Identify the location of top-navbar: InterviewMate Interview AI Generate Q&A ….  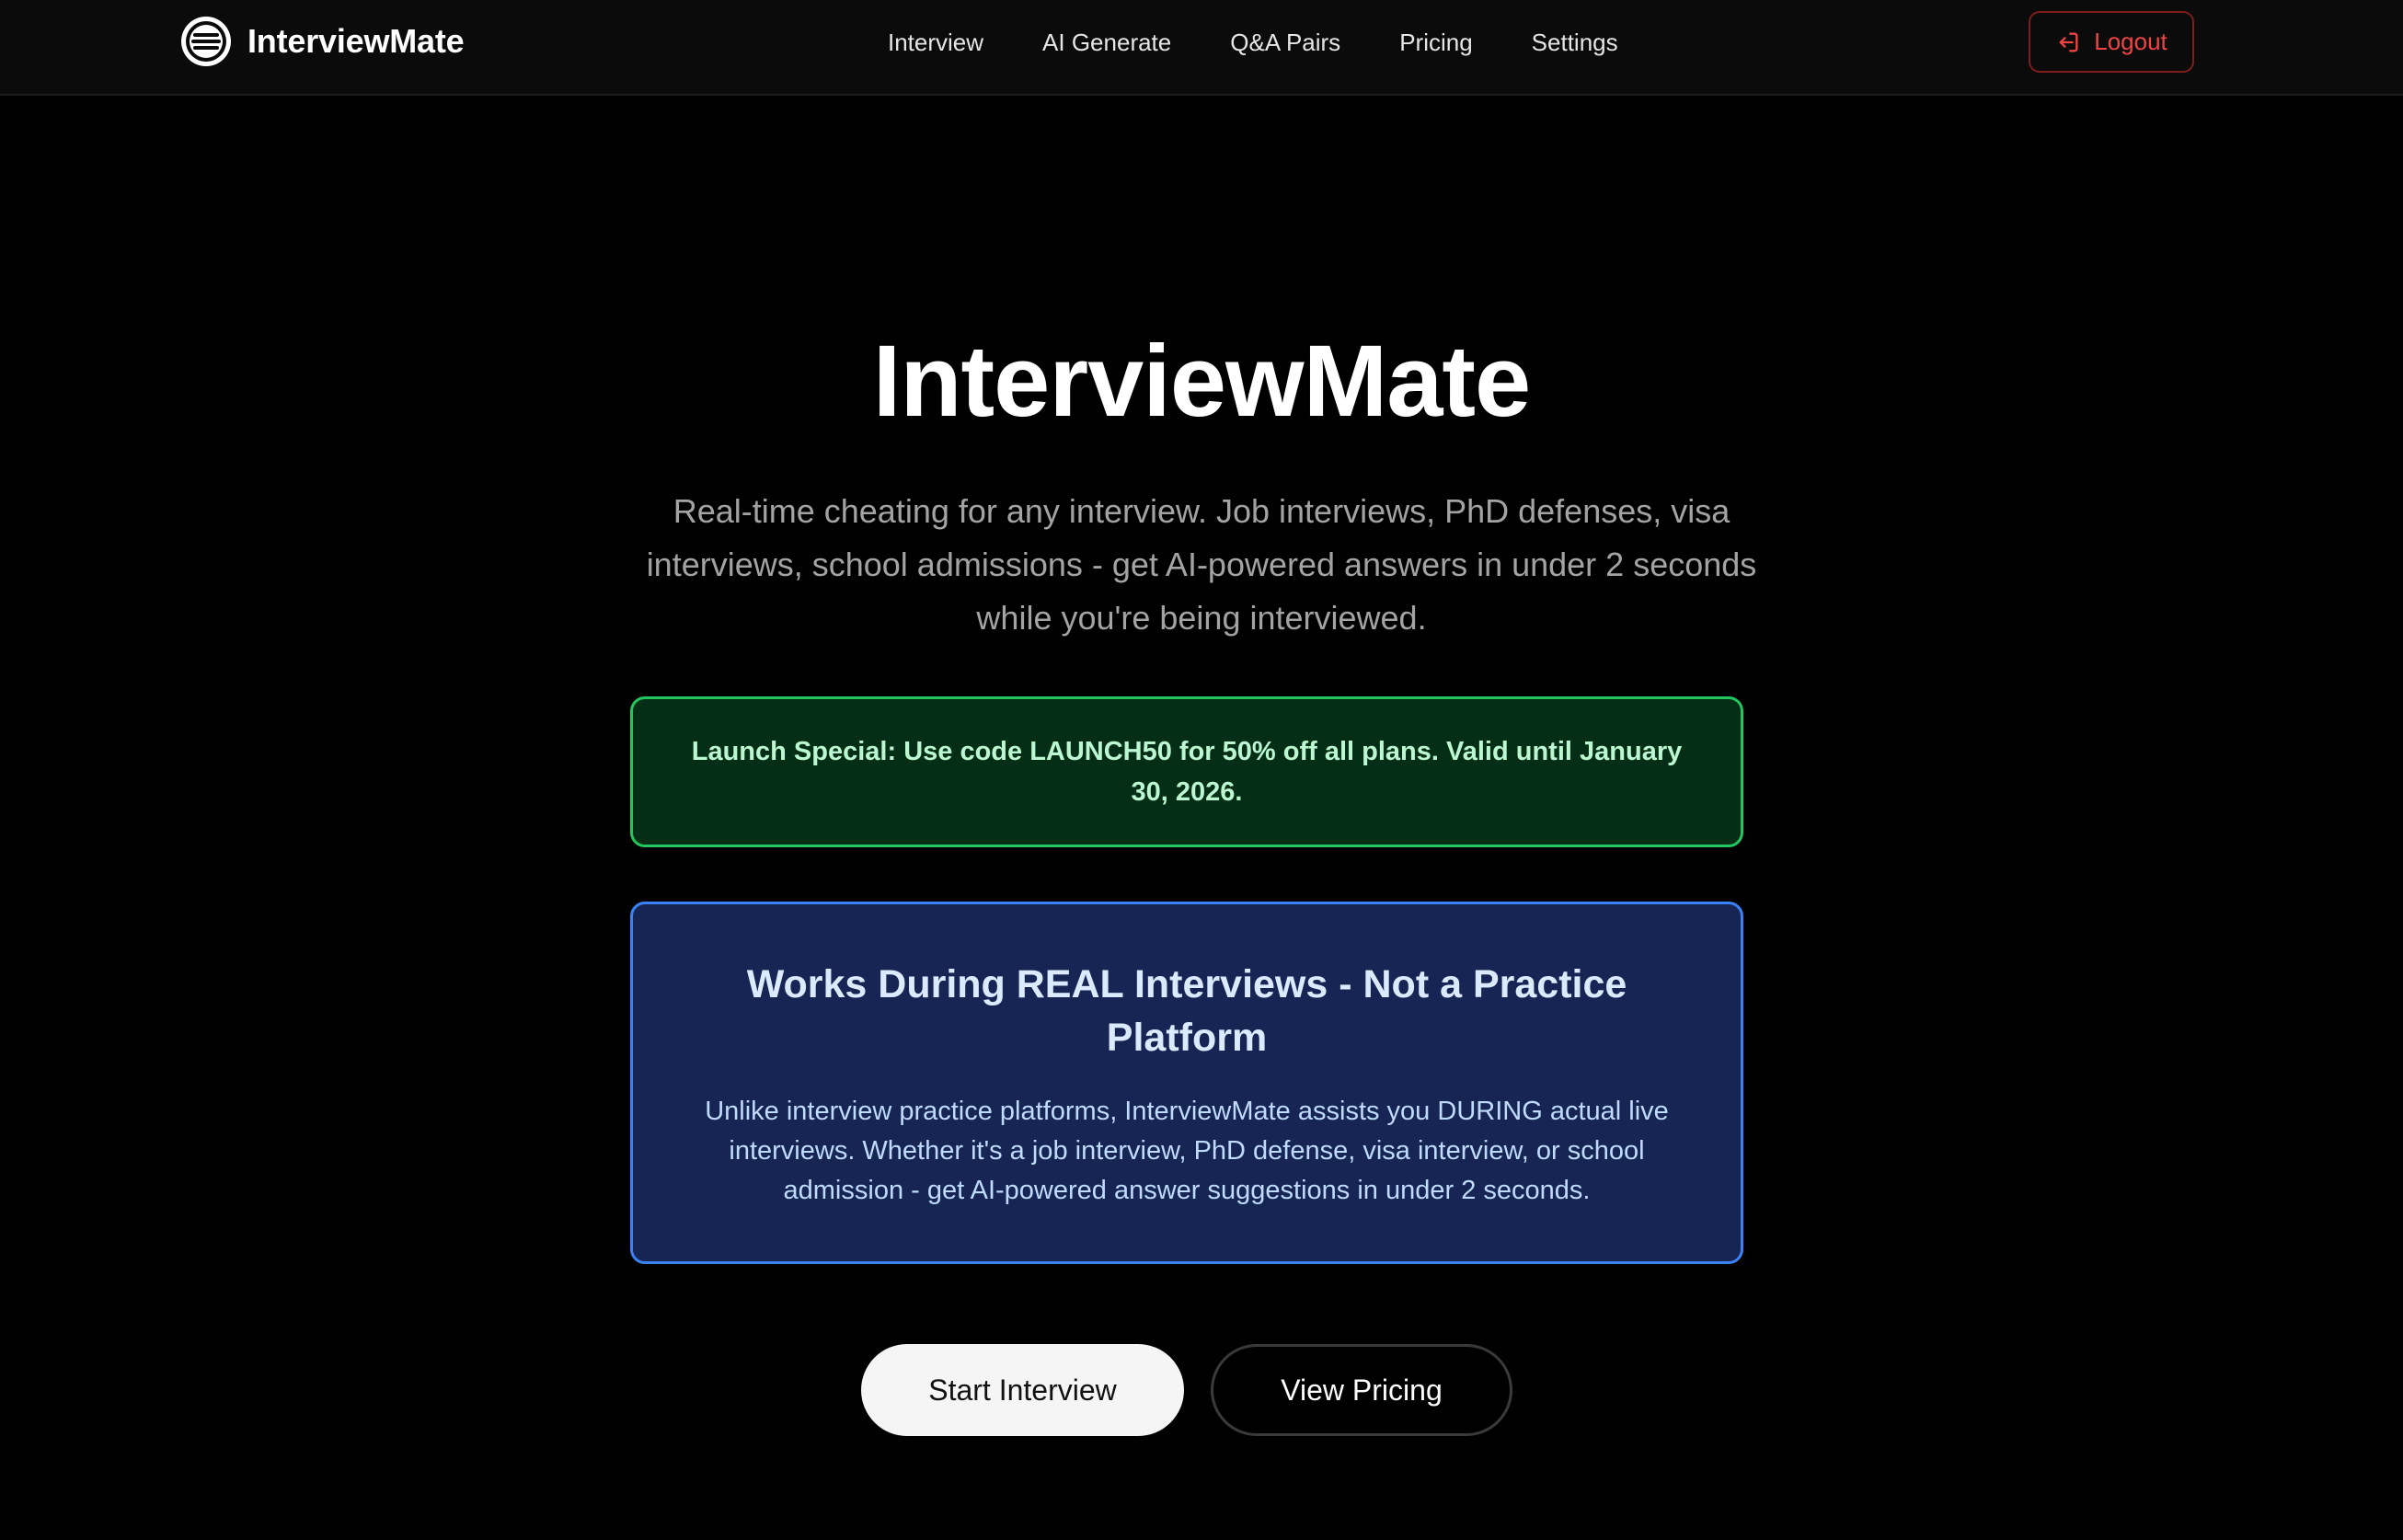
(1201, 48).